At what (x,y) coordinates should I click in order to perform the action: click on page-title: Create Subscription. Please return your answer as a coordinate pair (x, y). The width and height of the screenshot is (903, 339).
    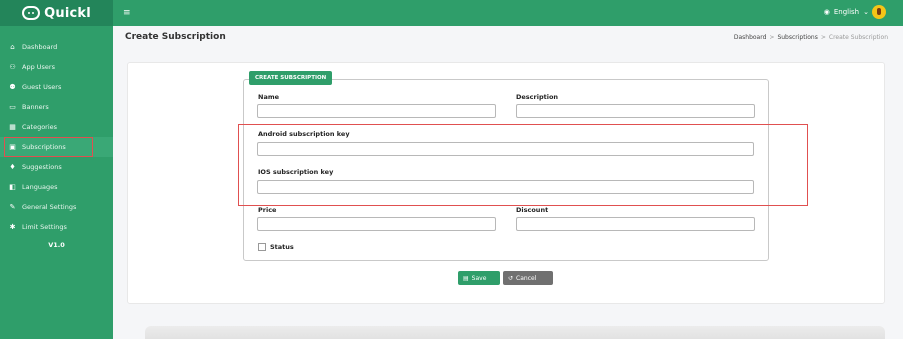
    Looking at the image, I should click on (175, 37).